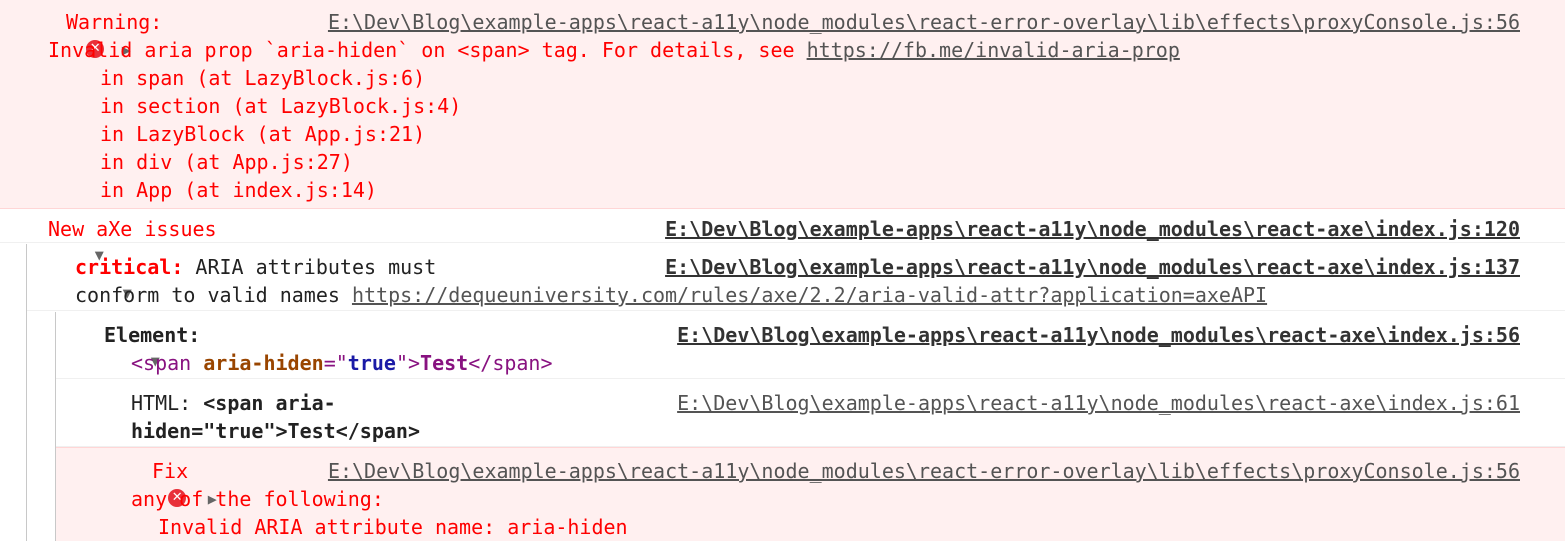 The width and height of the screenshot is (1565, 541). What do you see at coordinates (993, 50) in the screenshot?
I see `warning-docs-link: https://fb.me/invalid-aria-prop` at bounding box center [993, 50].